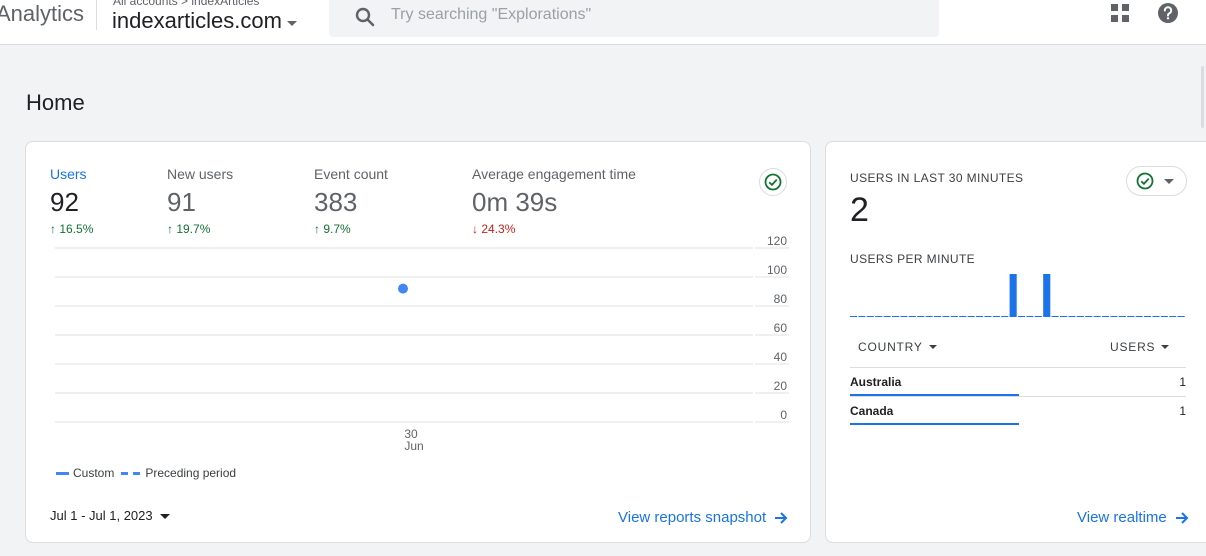 Image resolution: width=1206 pixels, height=556 pixels. I want to click on help-icon, so click(1168, 13).